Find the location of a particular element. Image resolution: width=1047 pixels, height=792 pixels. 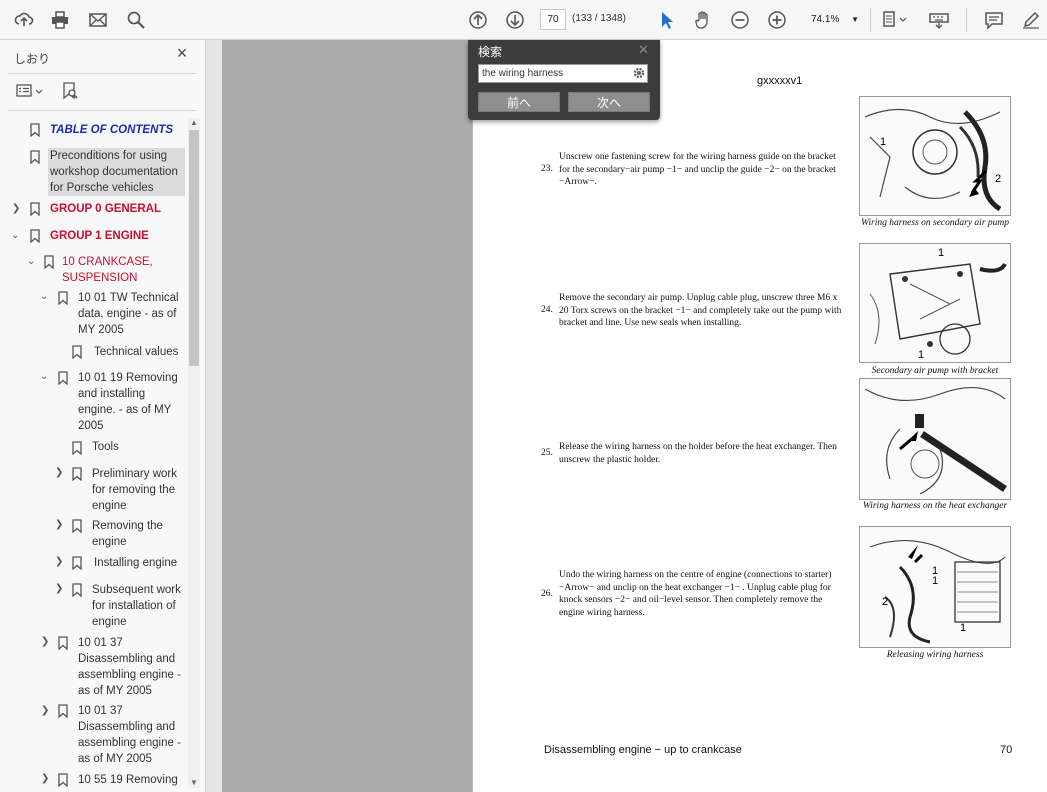

figure-air-pump-bracket: 1 1 is located at coordinates (935, 303).